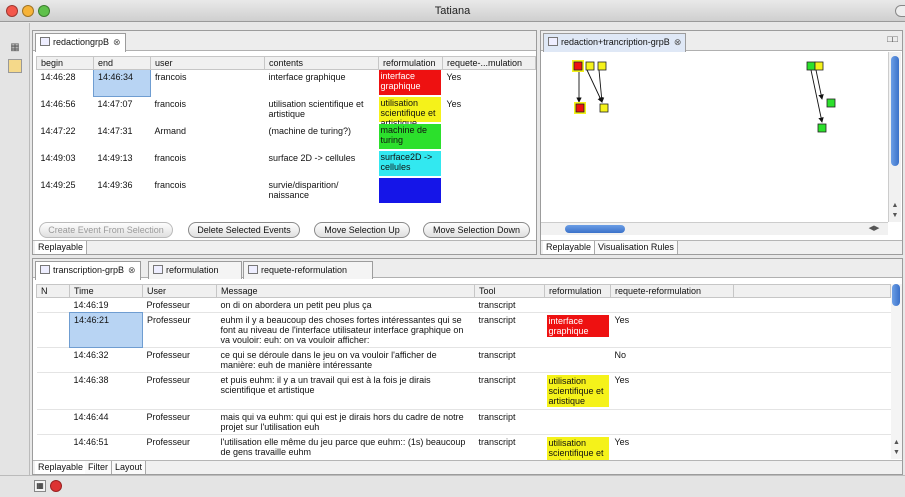  What do you see at coordinates (476, 230) in the screenshot?
I see `move-down-button: Move Selection Down` at bounding box center [476, 230].